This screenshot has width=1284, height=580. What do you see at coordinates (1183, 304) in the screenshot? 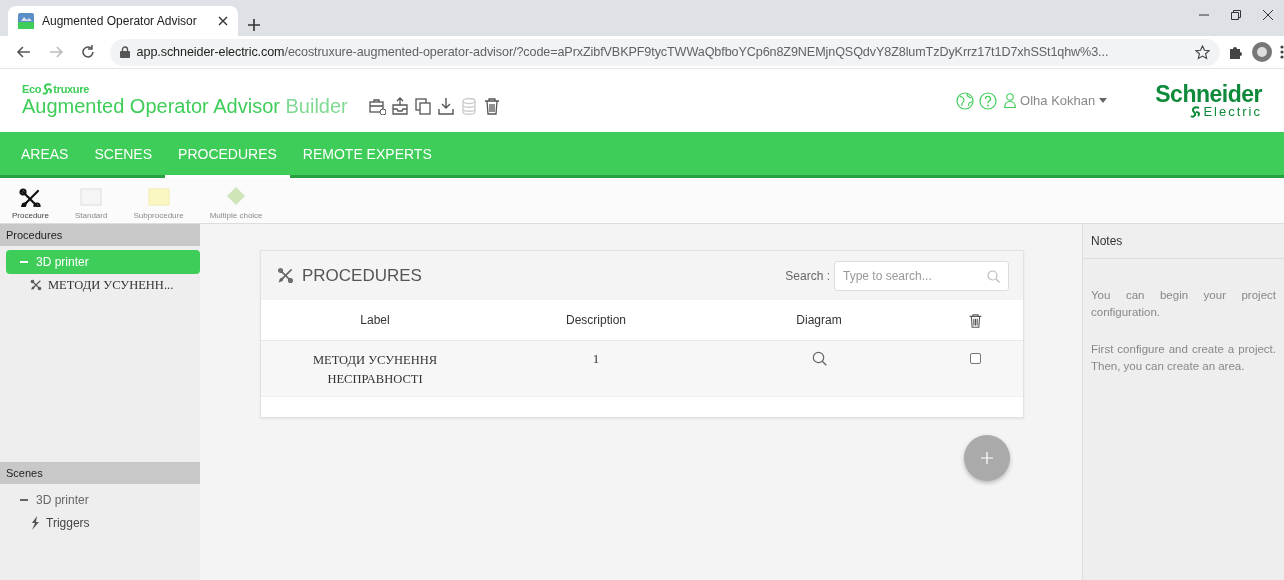
I see `note-text: You can begin your project configuration.` at bounding box center [1183, 304].